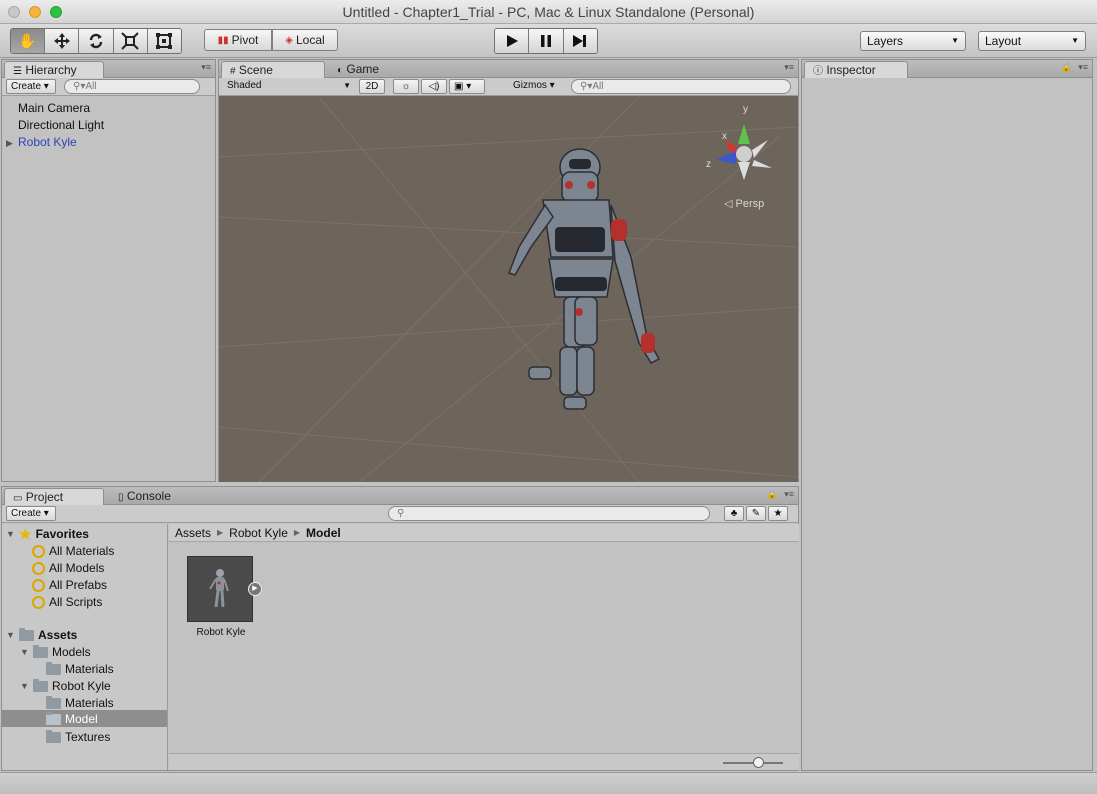 The height and width of the screenshot is (794, 1097). I want to click on expand-arrow-icon: ▶, so click(9, 143).